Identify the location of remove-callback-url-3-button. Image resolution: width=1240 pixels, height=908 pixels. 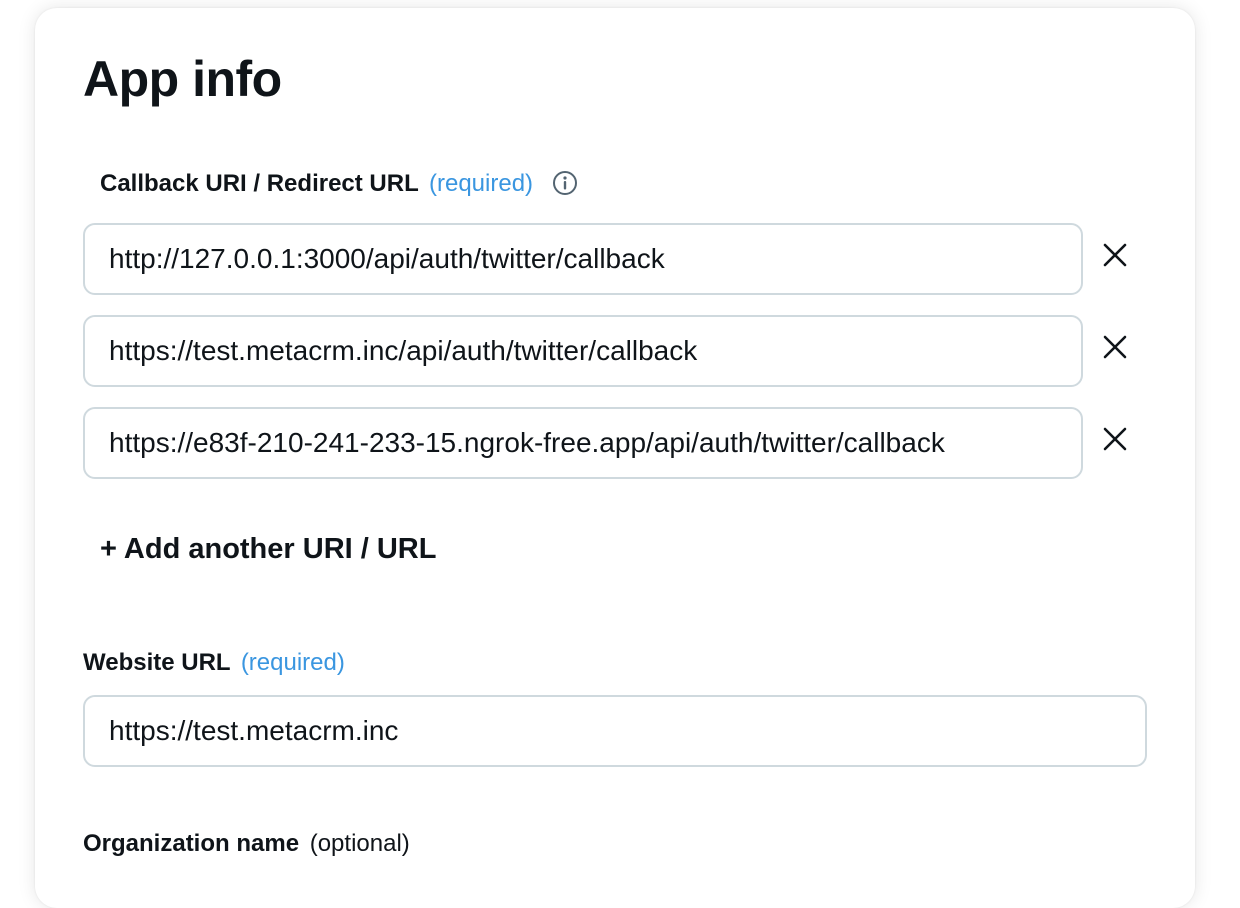
(1115, 439).